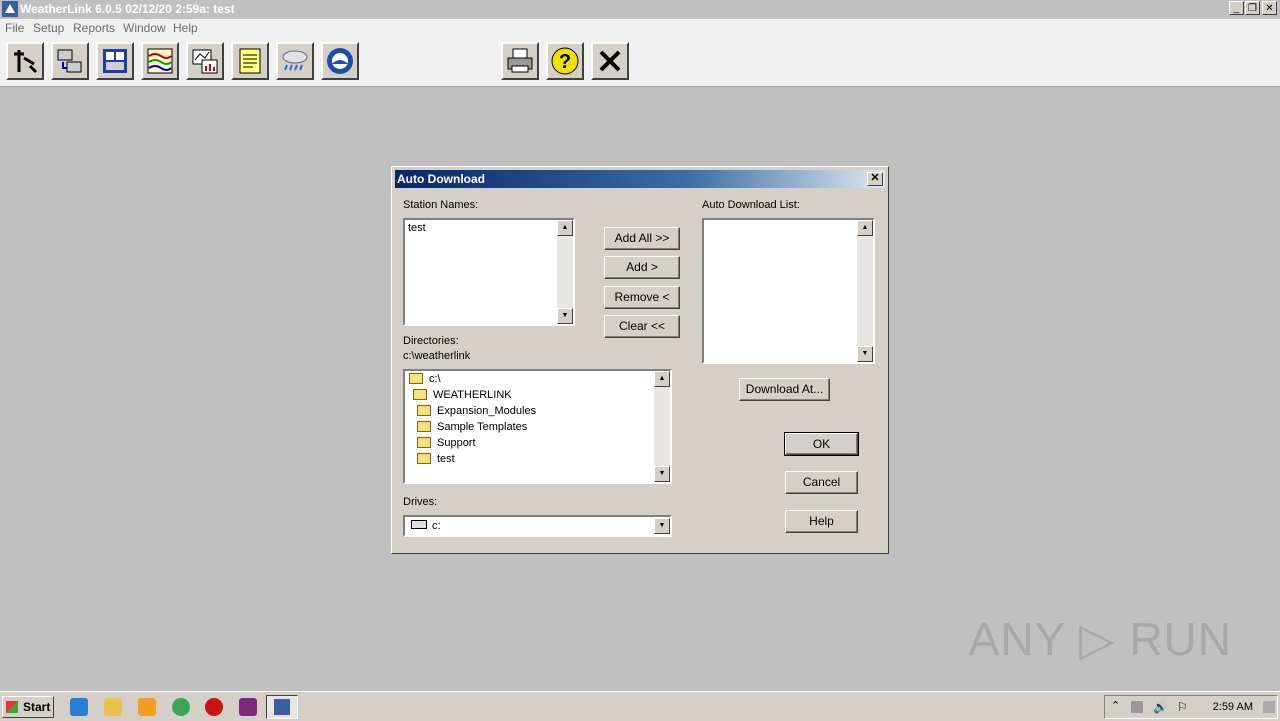  I want to click on exit-icon, so click(610, 61).